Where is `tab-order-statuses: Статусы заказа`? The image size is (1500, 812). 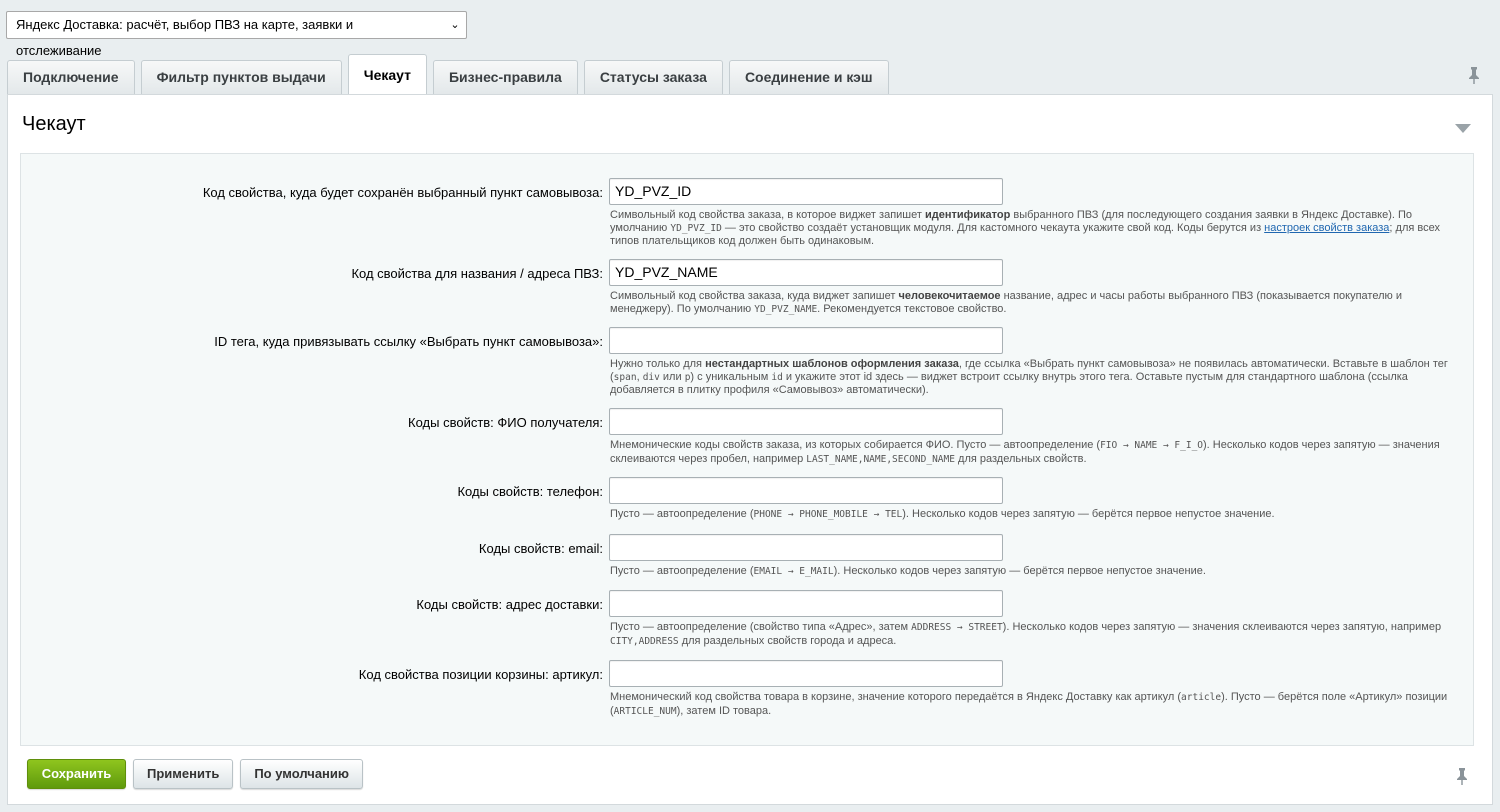
tab-order-statuses: Статусы заказа is located at coordinates (653, 77).